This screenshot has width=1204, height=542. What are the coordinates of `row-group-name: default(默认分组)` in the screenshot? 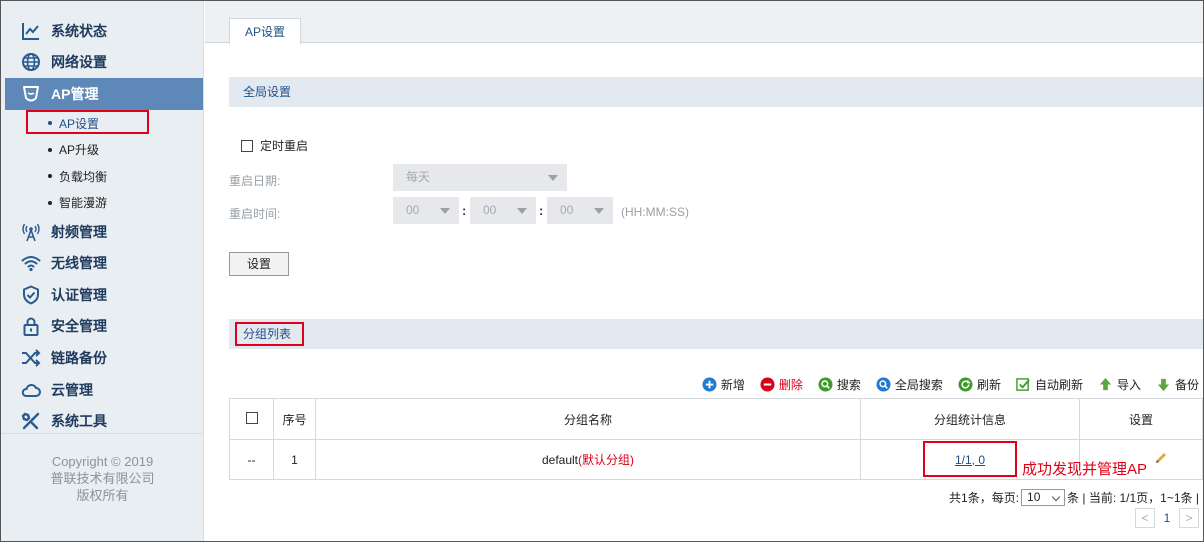 It's located at (588, 459).